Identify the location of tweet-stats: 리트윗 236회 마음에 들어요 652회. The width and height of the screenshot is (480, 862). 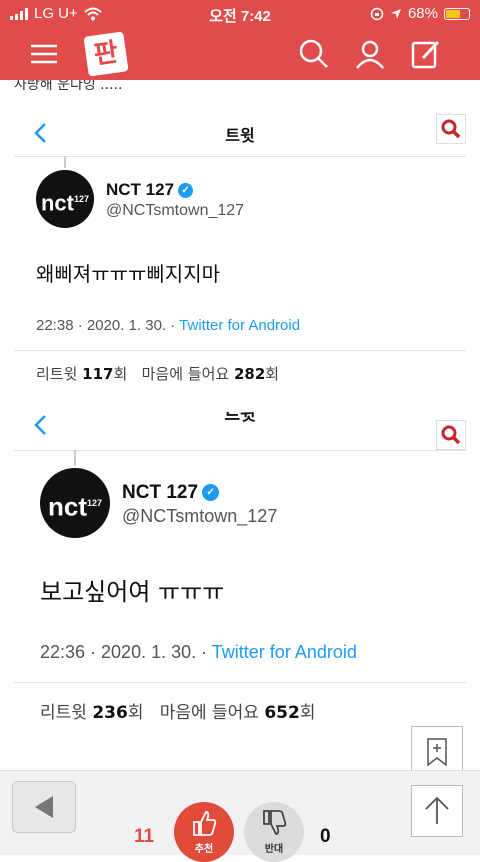
(177, 710).